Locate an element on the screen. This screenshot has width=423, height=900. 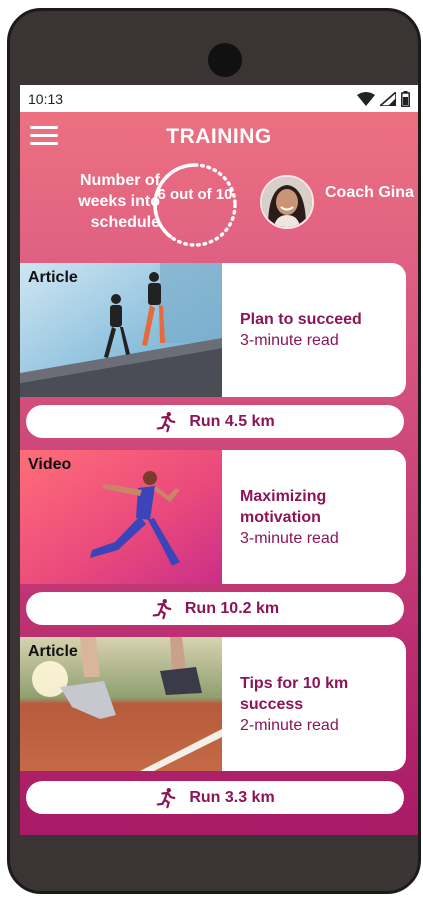
card-title: Maximizing motivation is located at coordinates (283, 506).